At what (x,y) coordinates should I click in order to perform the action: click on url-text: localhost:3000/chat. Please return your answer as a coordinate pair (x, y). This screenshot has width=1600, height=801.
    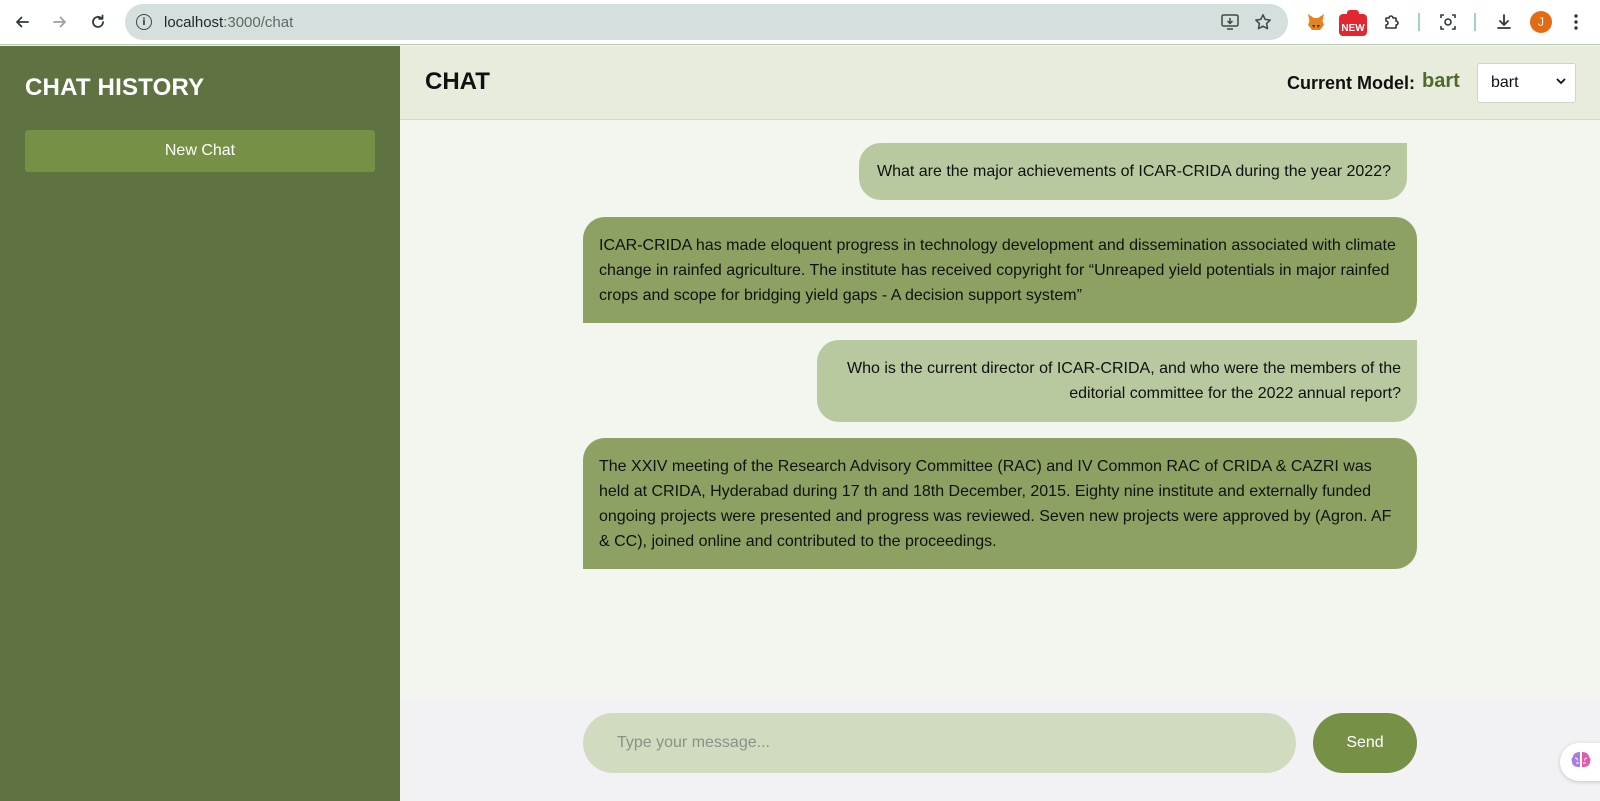
    Looking at the image, I should click on (228, 22).